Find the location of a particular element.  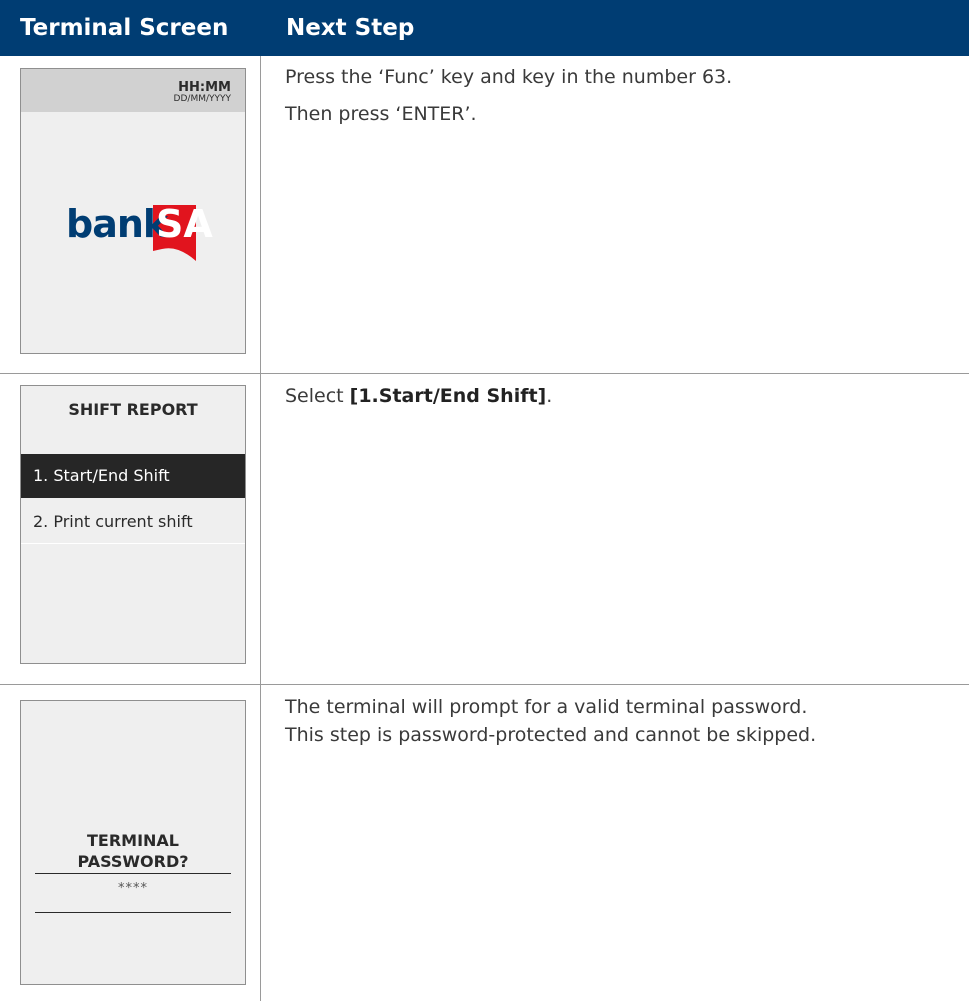

screen-title-line: TERMINAL is located at coordinates (132, 840).